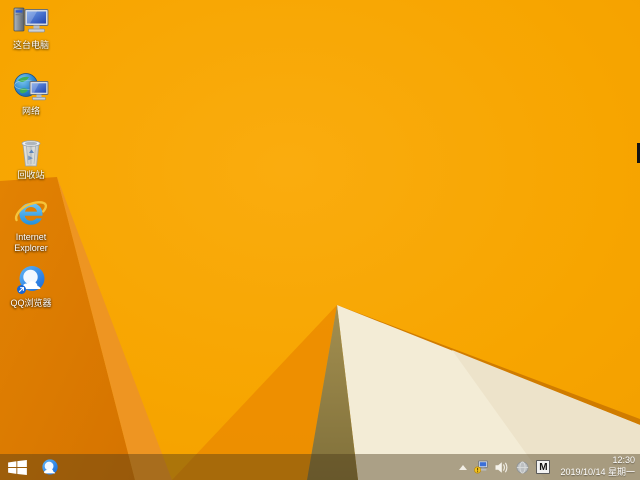  Describe the element at coordinates (31, 20) in the screenshot. I see `this-pc-icon` at that location.